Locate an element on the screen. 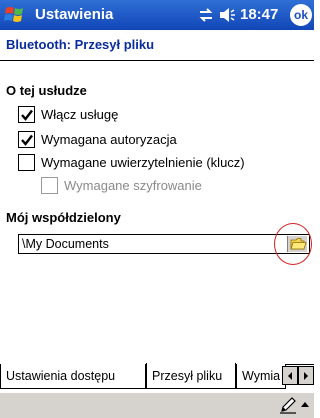  tab-scroll-right-button is located at coordinates (306, 375).